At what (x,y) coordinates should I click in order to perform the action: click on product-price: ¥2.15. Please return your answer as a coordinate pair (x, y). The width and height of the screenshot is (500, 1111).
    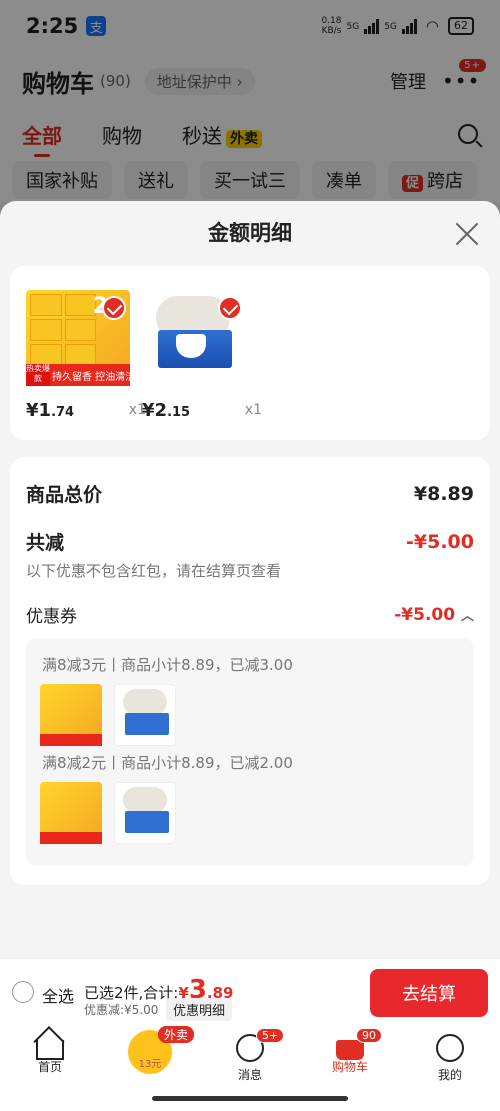
    Looking at the image, I should click on (166, 410).